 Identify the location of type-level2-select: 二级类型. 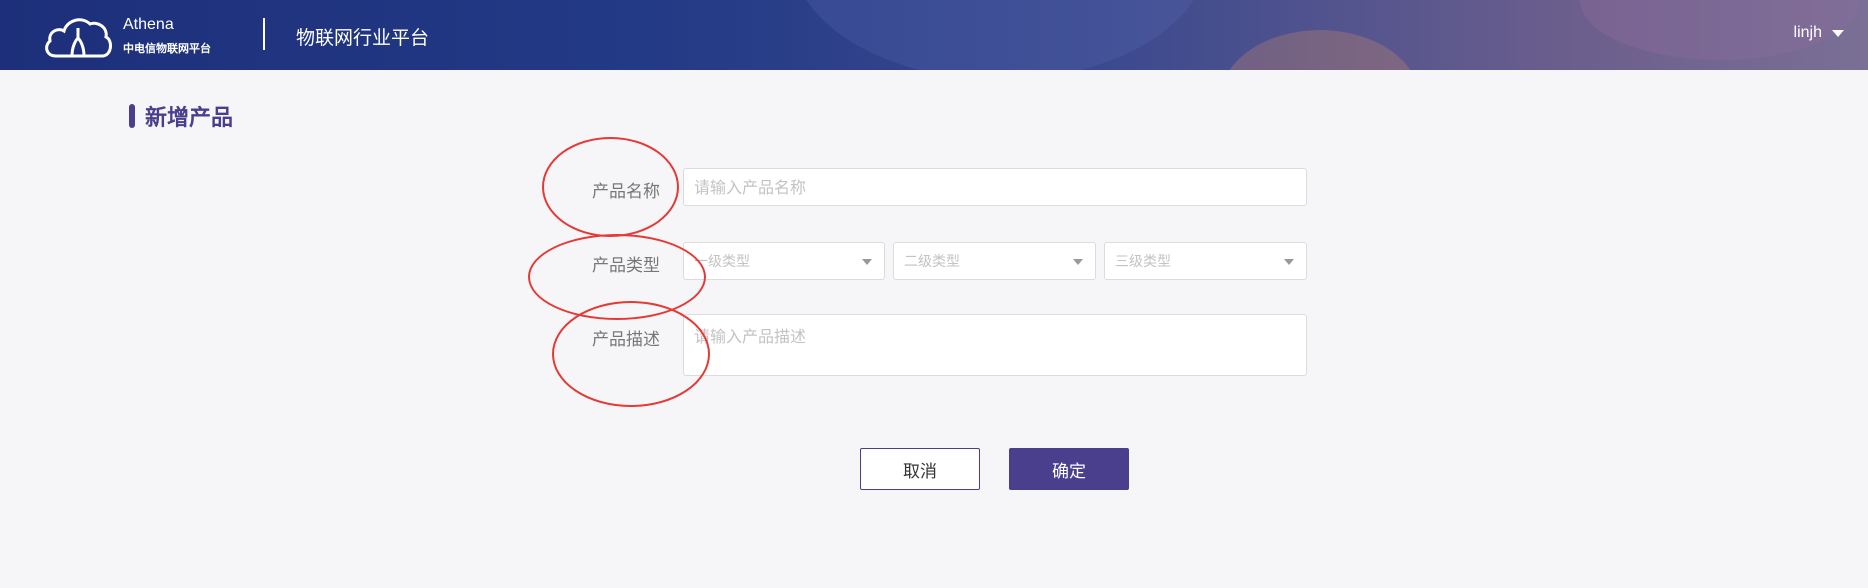
(994, 261).